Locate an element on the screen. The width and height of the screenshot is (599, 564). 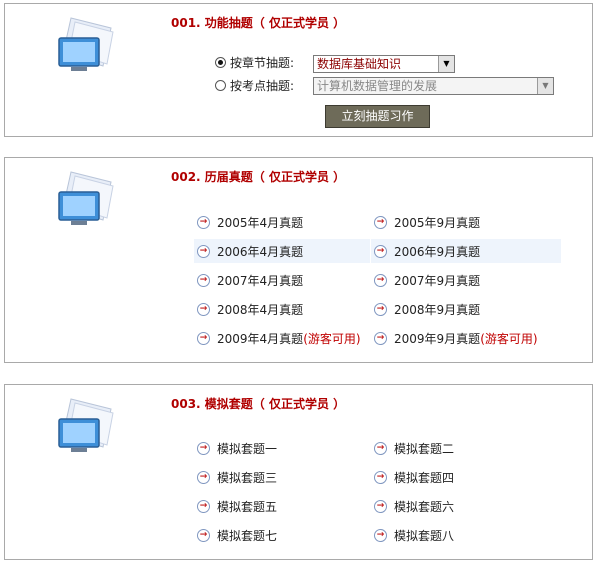
chapter-select-value: 数据库基础知识 is located at coordinates (359, 64).